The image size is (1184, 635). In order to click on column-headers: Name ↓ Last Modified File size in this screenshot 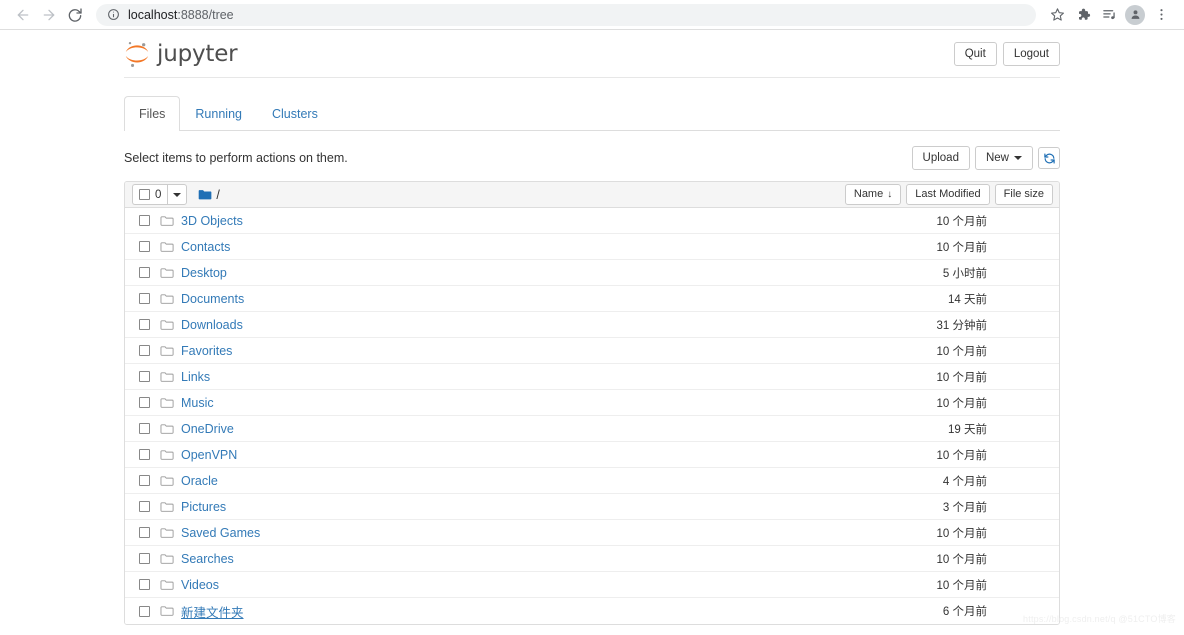, I will do `click(948, 194)`.